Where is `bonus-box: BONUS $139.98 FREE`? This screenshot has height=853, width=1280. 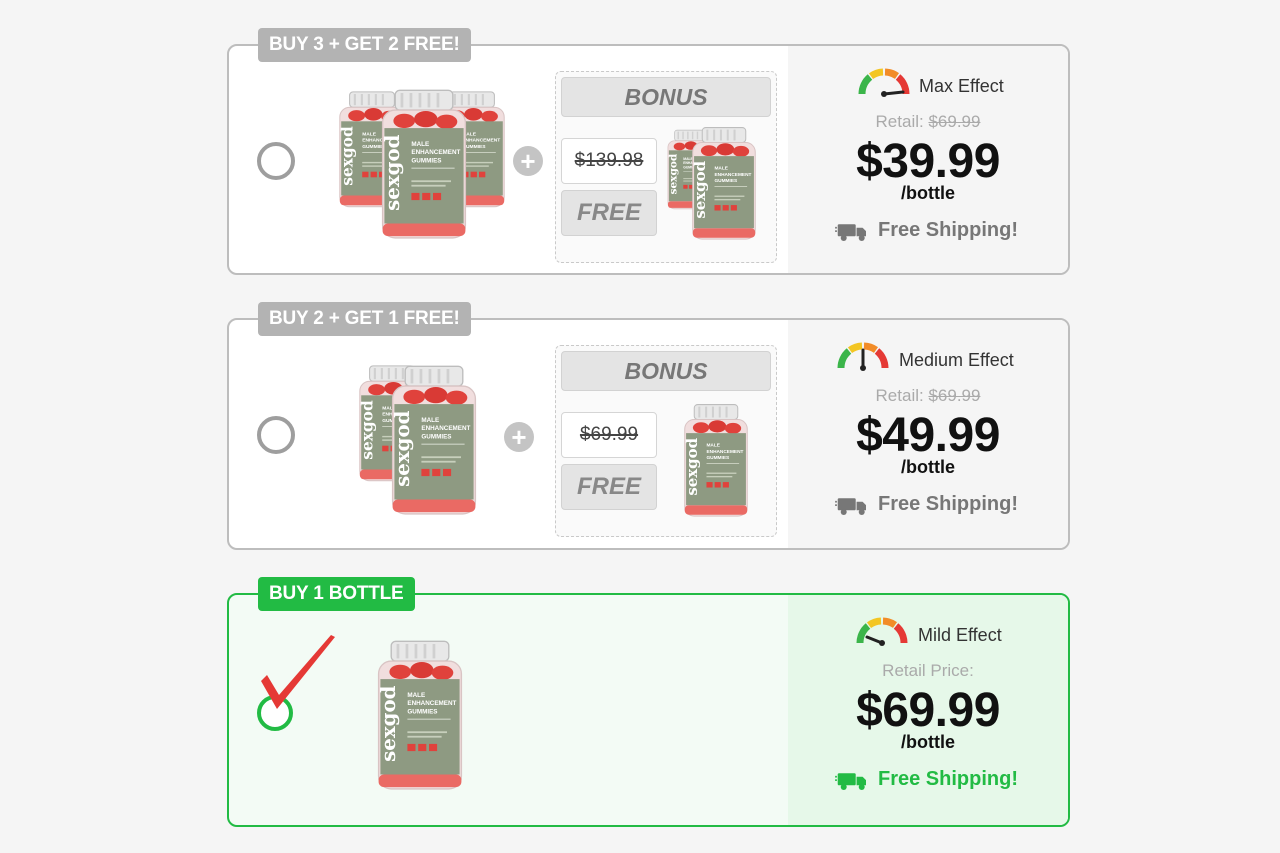
bonus-box: BONUS $139.98 FREE is located at coordinates (666, 167).